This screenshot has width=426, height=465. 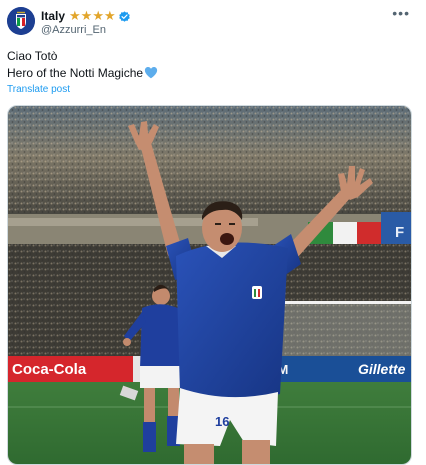 I want to click on flag-text: F, so click(x=399, y=232).